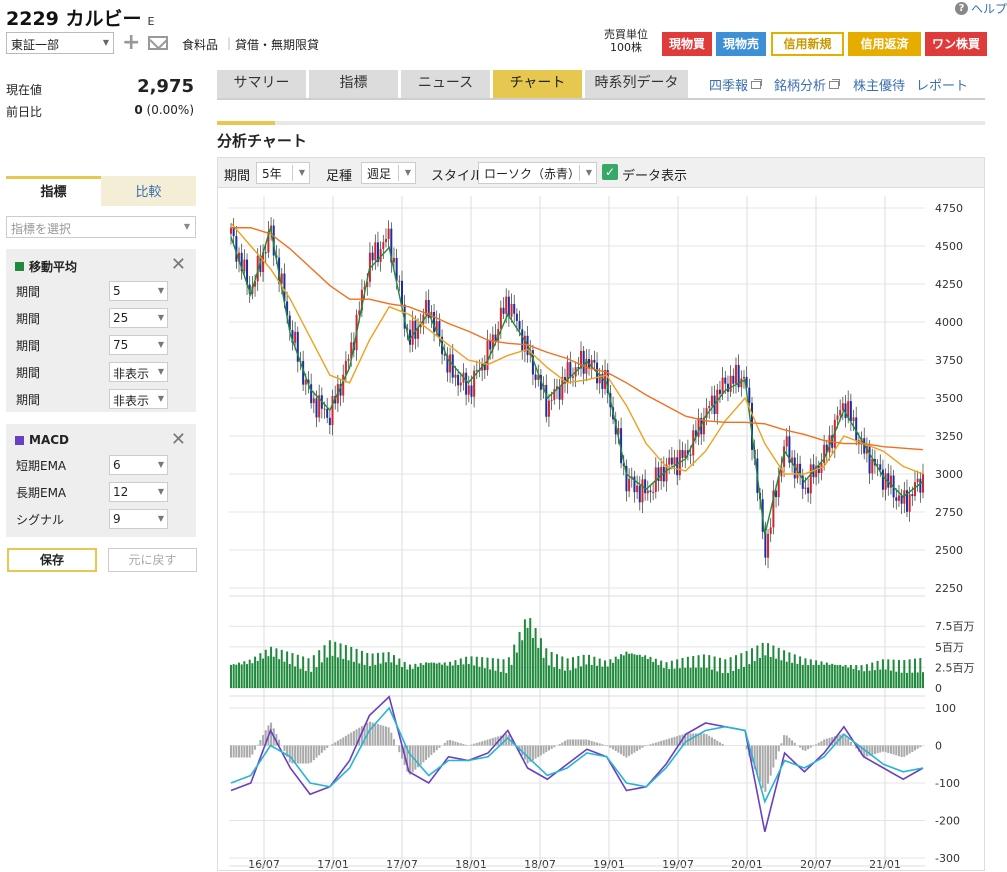 Image resolution: width=1007 pixels, height=872 pixels. Describe the element at coordinates (388, 173) in the screenshot. I see `bar-type-select: 週足▼` at that location.